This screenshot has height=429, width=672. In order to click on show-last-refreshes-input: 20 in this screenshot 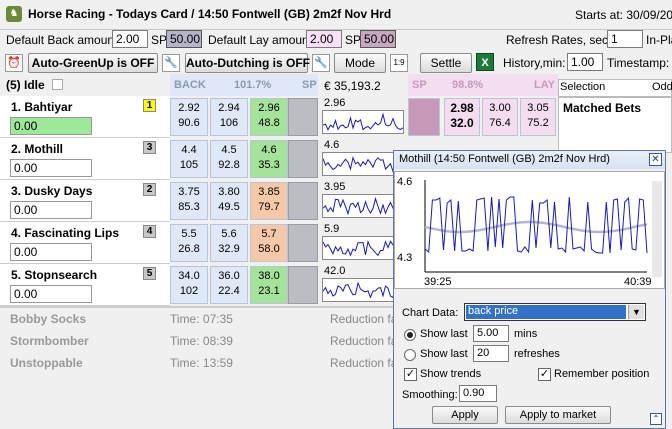, I will do `click(491, 353)`.